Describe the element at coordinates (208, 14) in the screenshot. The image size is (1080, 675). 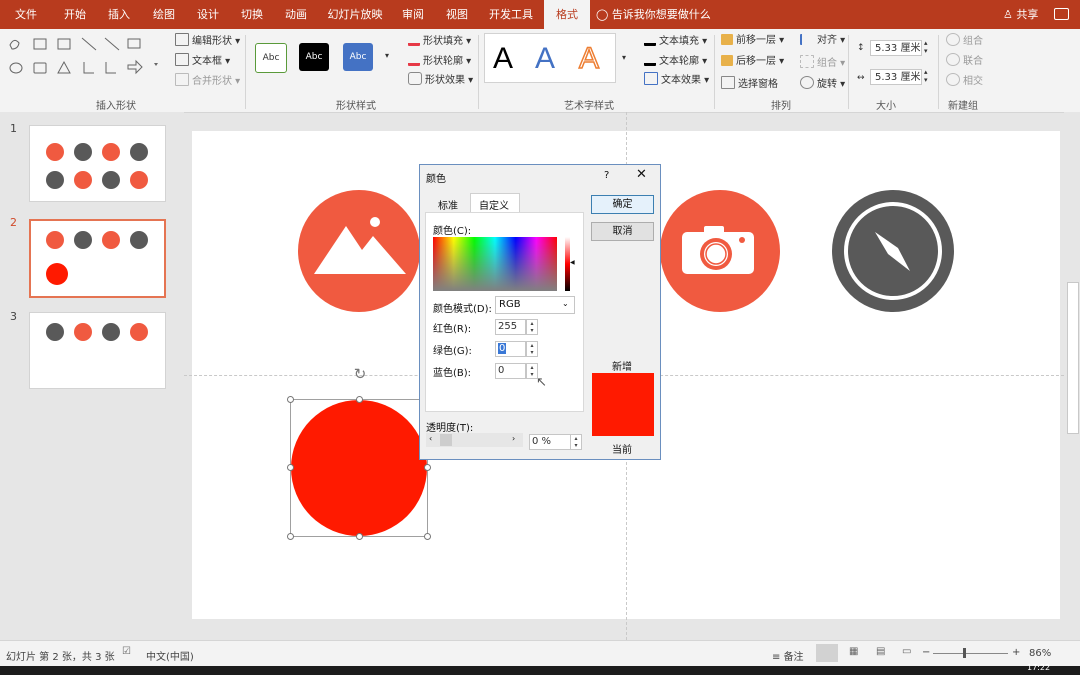
I see `tab-design: 设计` at that location.